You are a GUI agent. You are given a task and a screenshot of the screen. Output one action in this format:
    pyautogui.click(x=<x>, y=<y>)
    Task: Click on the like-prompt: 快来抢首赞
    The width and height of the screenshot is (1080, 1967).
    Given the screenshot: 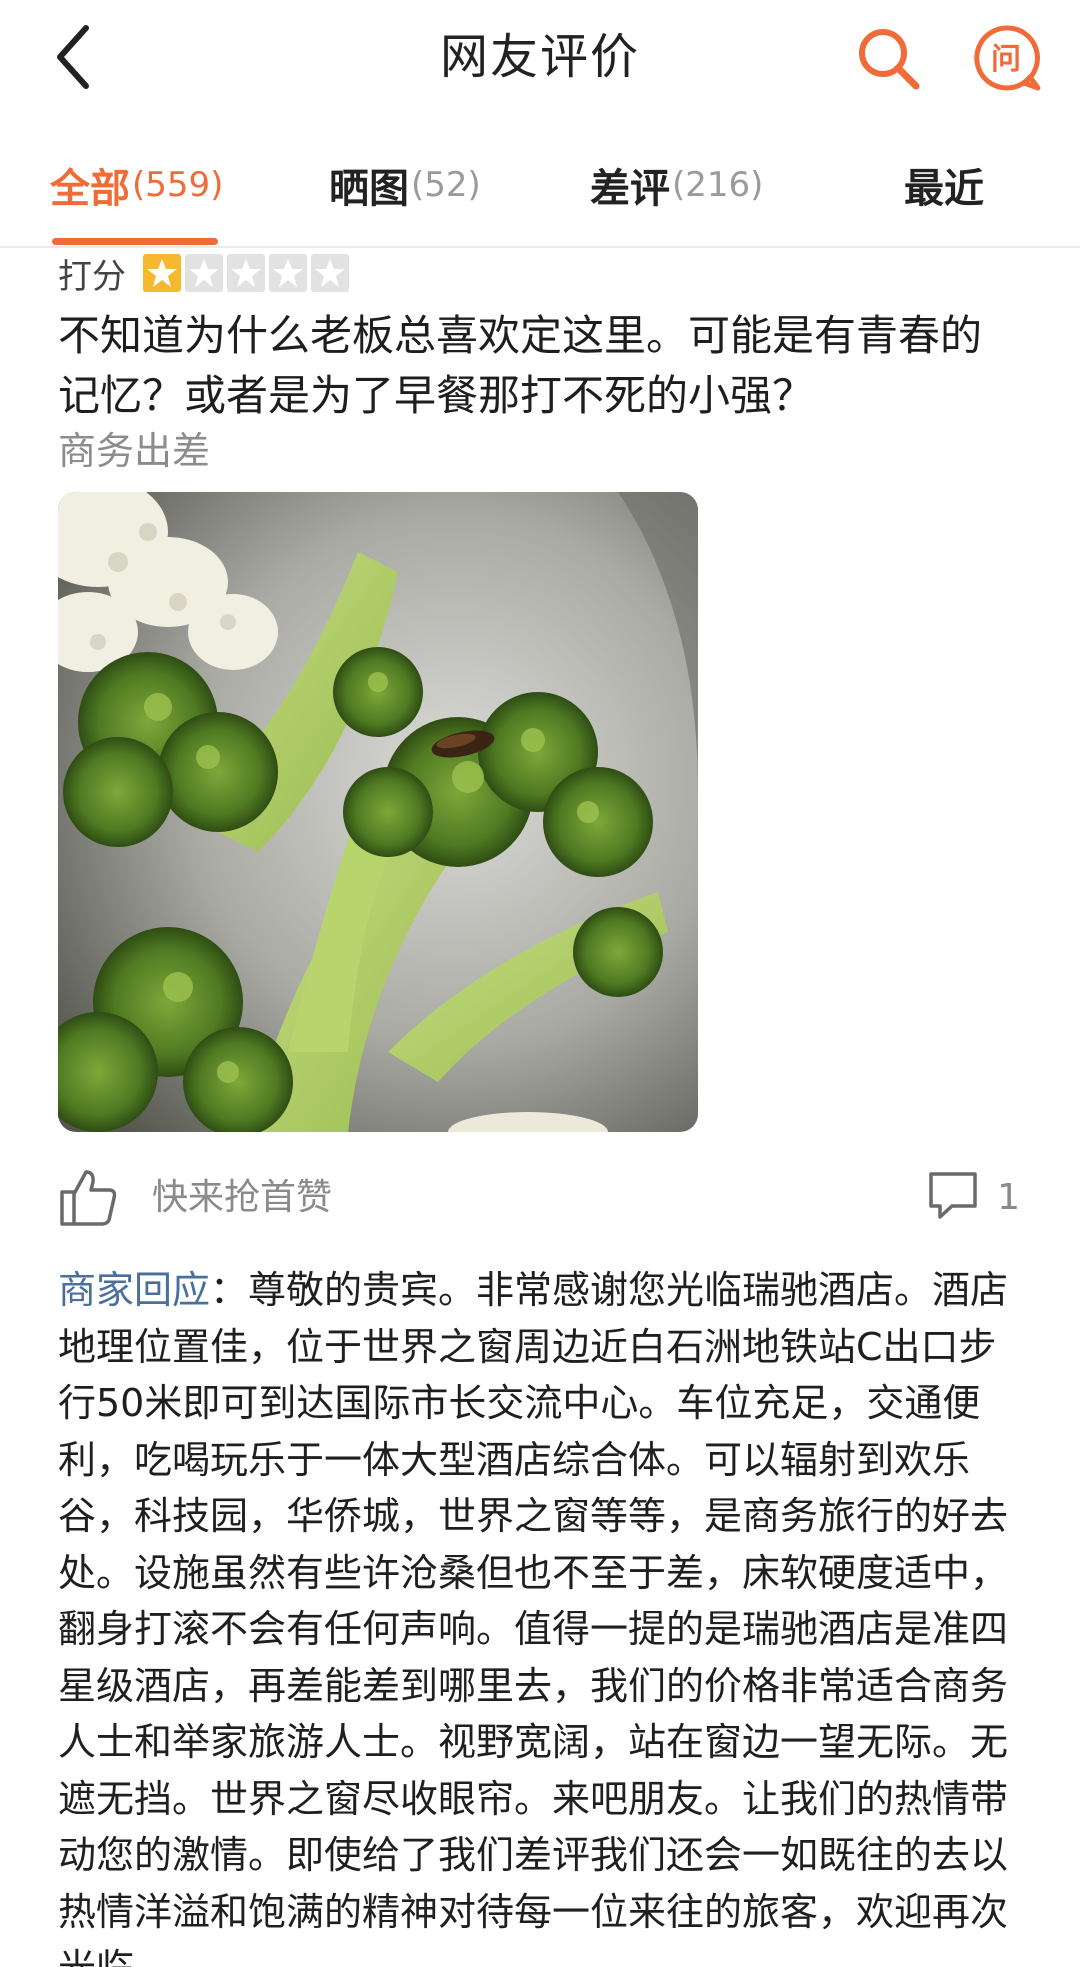 What is the action you would take?
    pyautogui.click(x=242, y=1198)
    